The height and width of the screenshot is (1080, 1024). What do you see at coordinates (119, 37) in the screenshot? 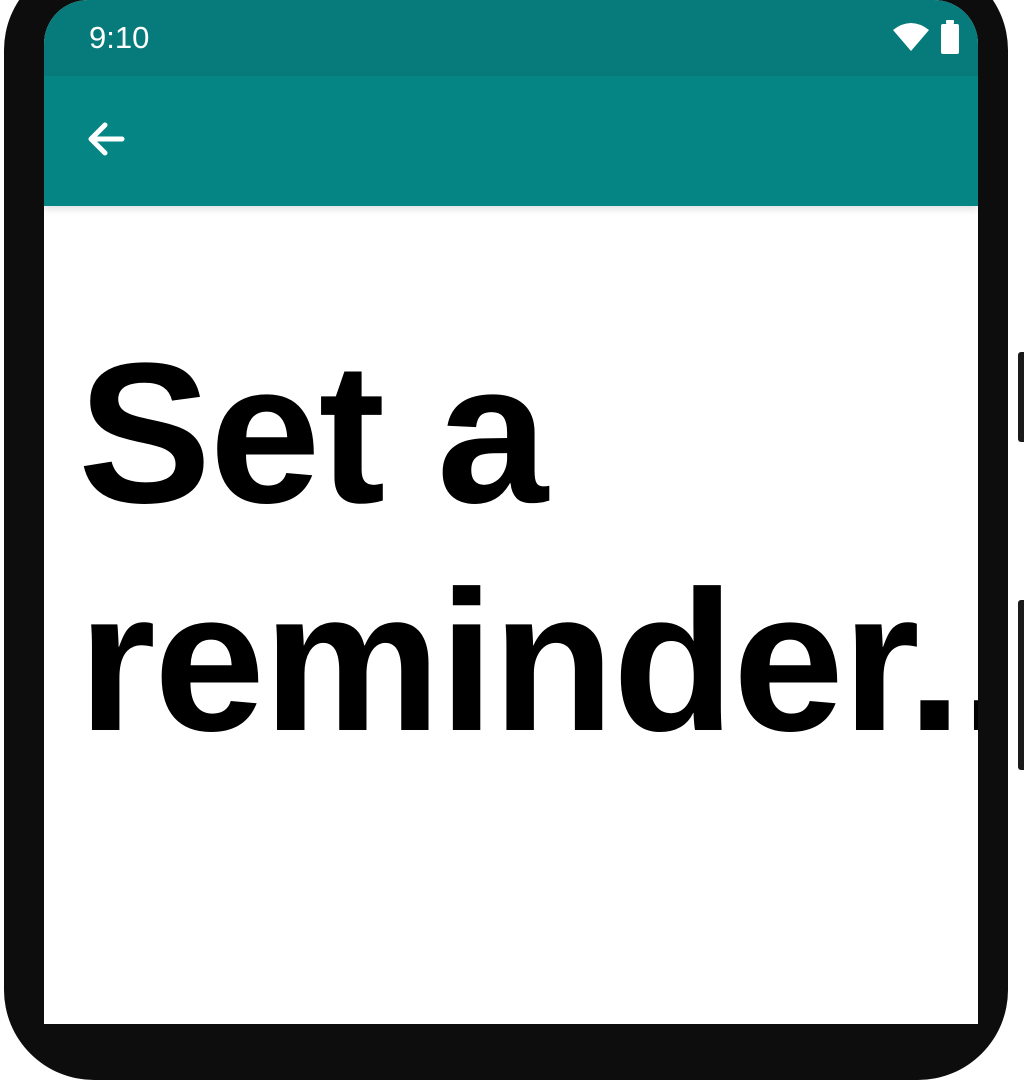
I see `status-time: 9:10` at bounding box center [119, 37].